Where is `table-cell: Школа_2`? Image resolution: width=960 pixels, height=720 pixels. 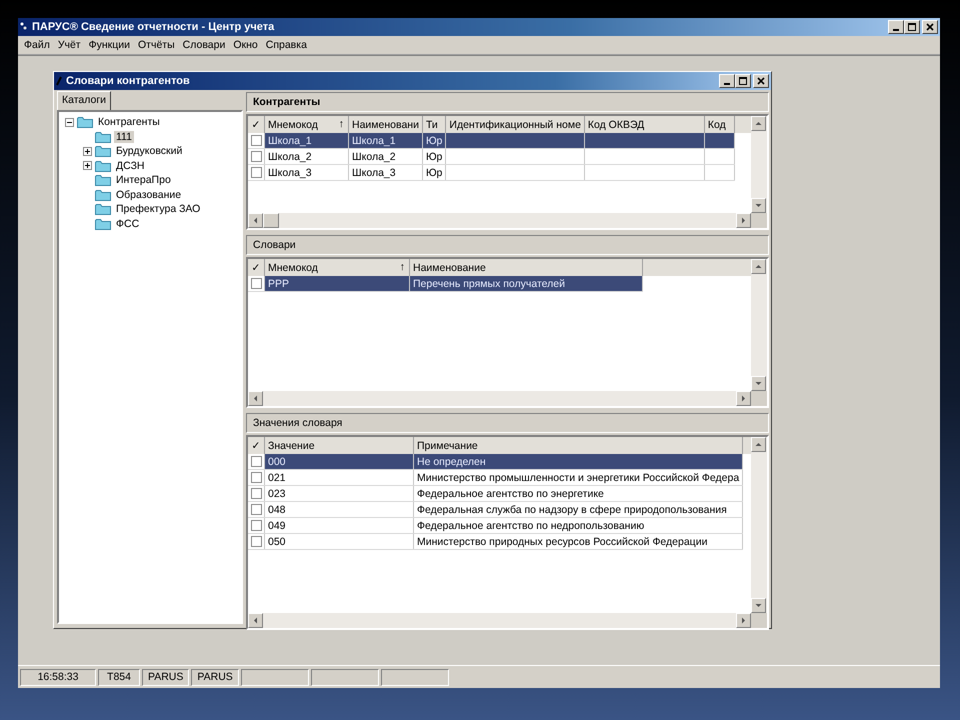 table-cell: Школа_2 is located at coordinates (385, 156).